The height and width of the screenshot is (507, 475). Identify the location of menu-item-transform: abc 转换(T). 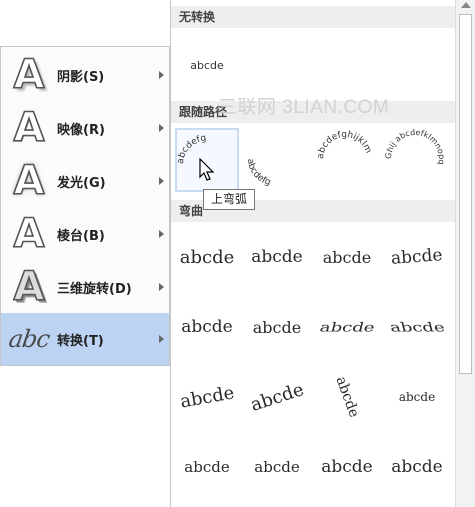
(85, 339).